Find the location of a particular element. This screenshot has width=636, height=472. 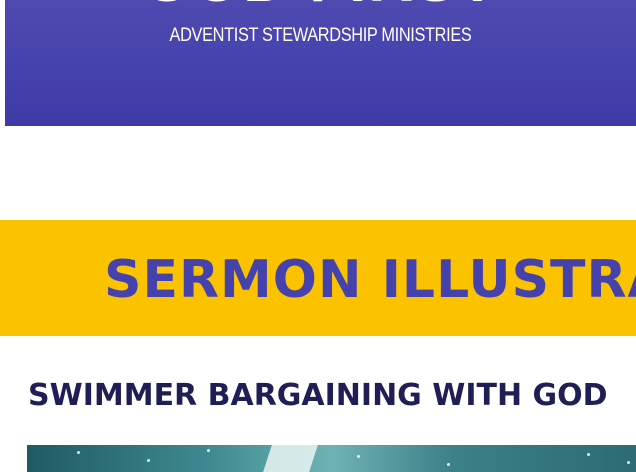

site-logo-subtitle: ADVENTIST STEWARDSHIP MINISTRIES is located at coordinates (320, 35).